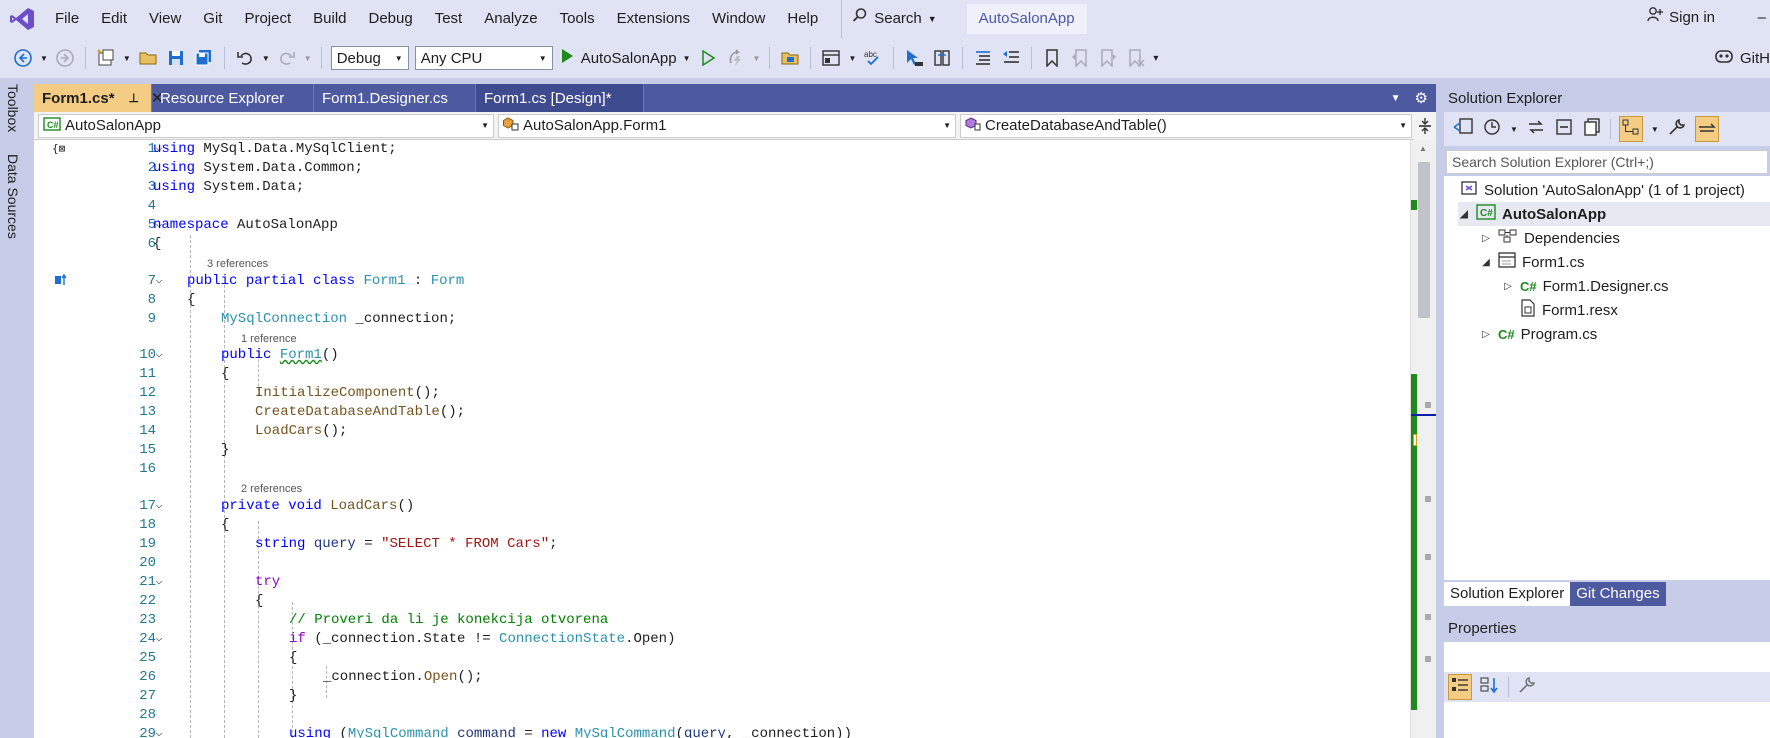 Image resolution: width=1770 pixels, height=738 pixels. What do you see at coordinates (893, 19) in the screenshot?
I see `search-button: Search ▼` at bounding box center [893, 19].